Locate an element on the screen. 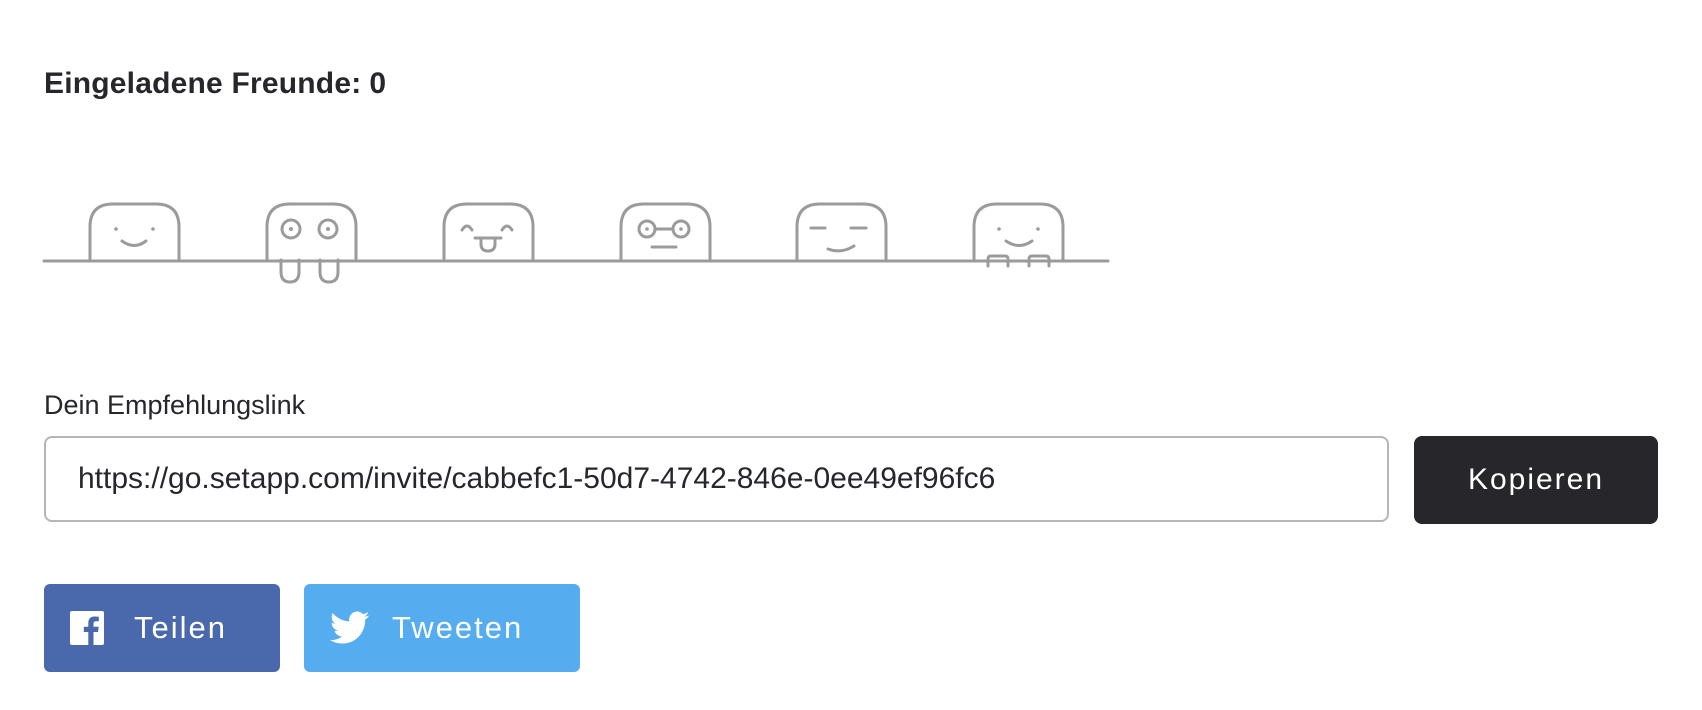  twitter-bird-icon is located at coordinates (350, 628).